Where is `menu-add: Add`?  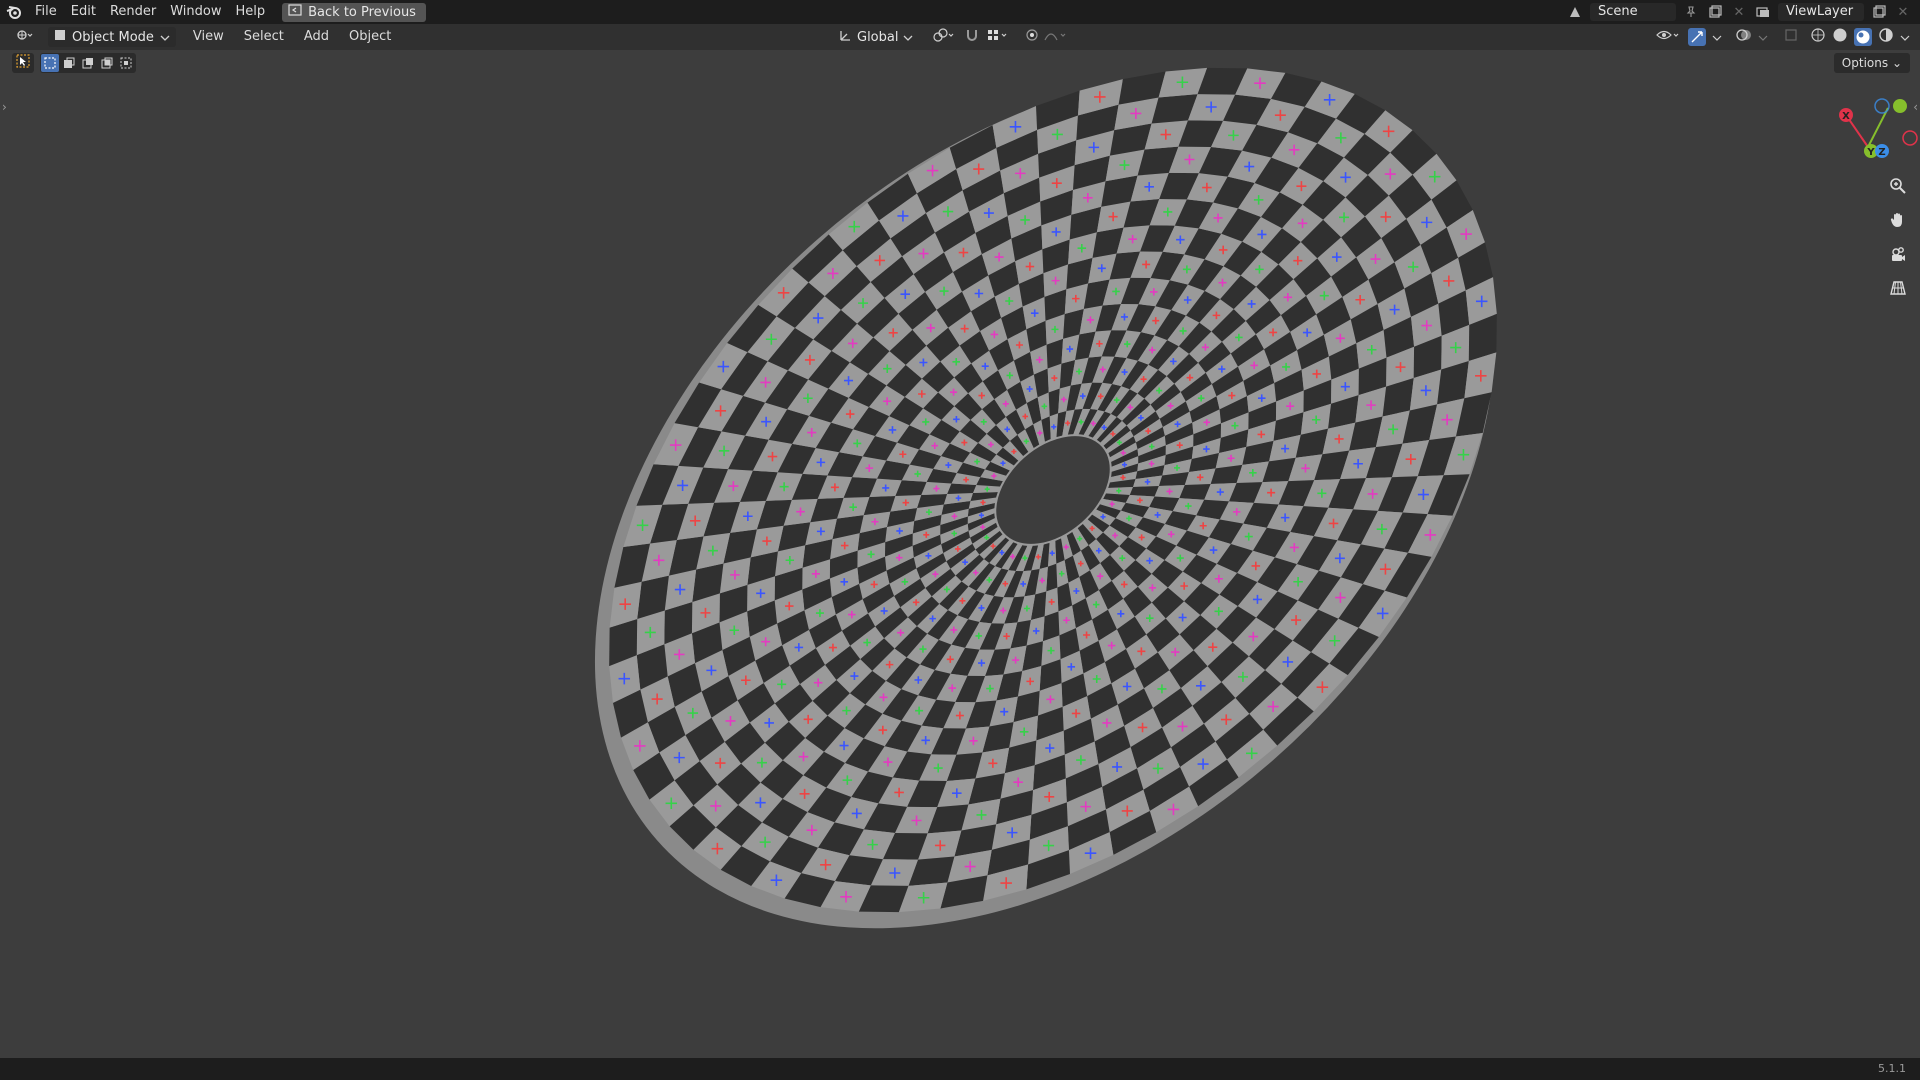
menu-add: Add is located at coordinates (316, 37).